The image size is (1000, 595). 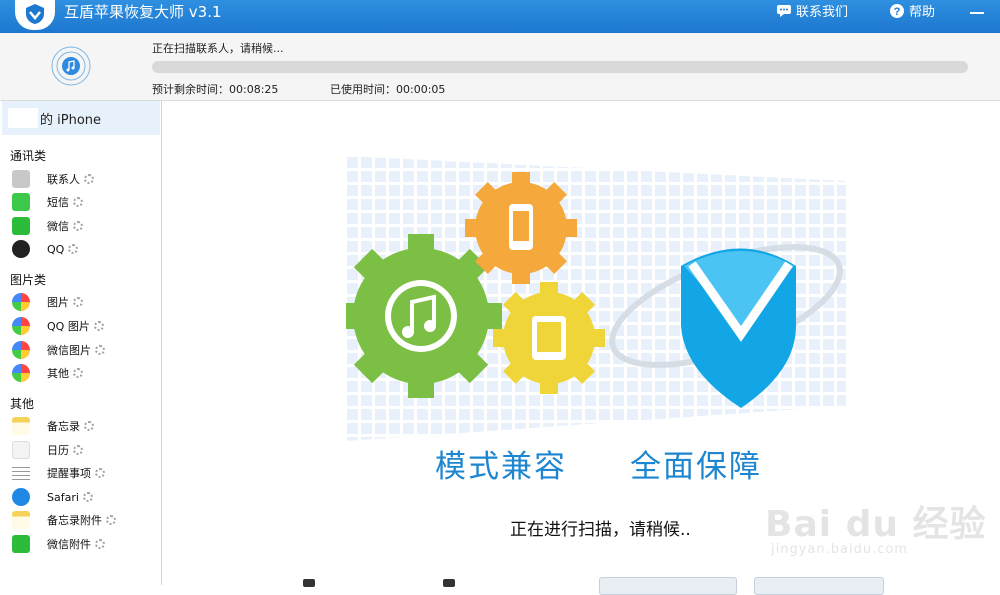 What do you see at coordinates (696, 467) in the screenshot?
I see `slogan-protection: 全面保障` at bounding box center [696, 467].